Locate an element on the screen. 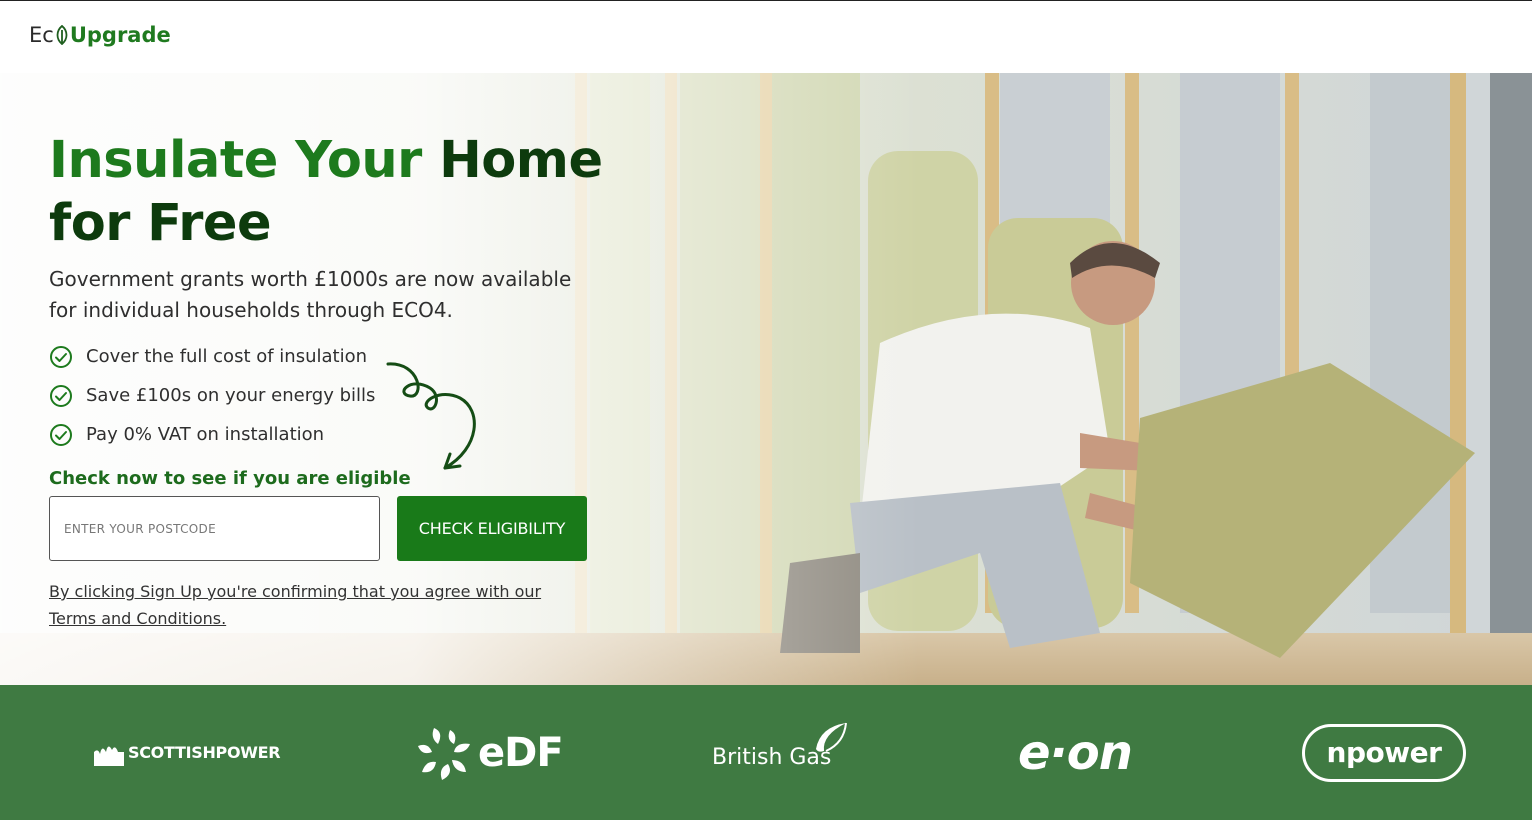  edf-logo: eDF is located at coordinates (489, 752).